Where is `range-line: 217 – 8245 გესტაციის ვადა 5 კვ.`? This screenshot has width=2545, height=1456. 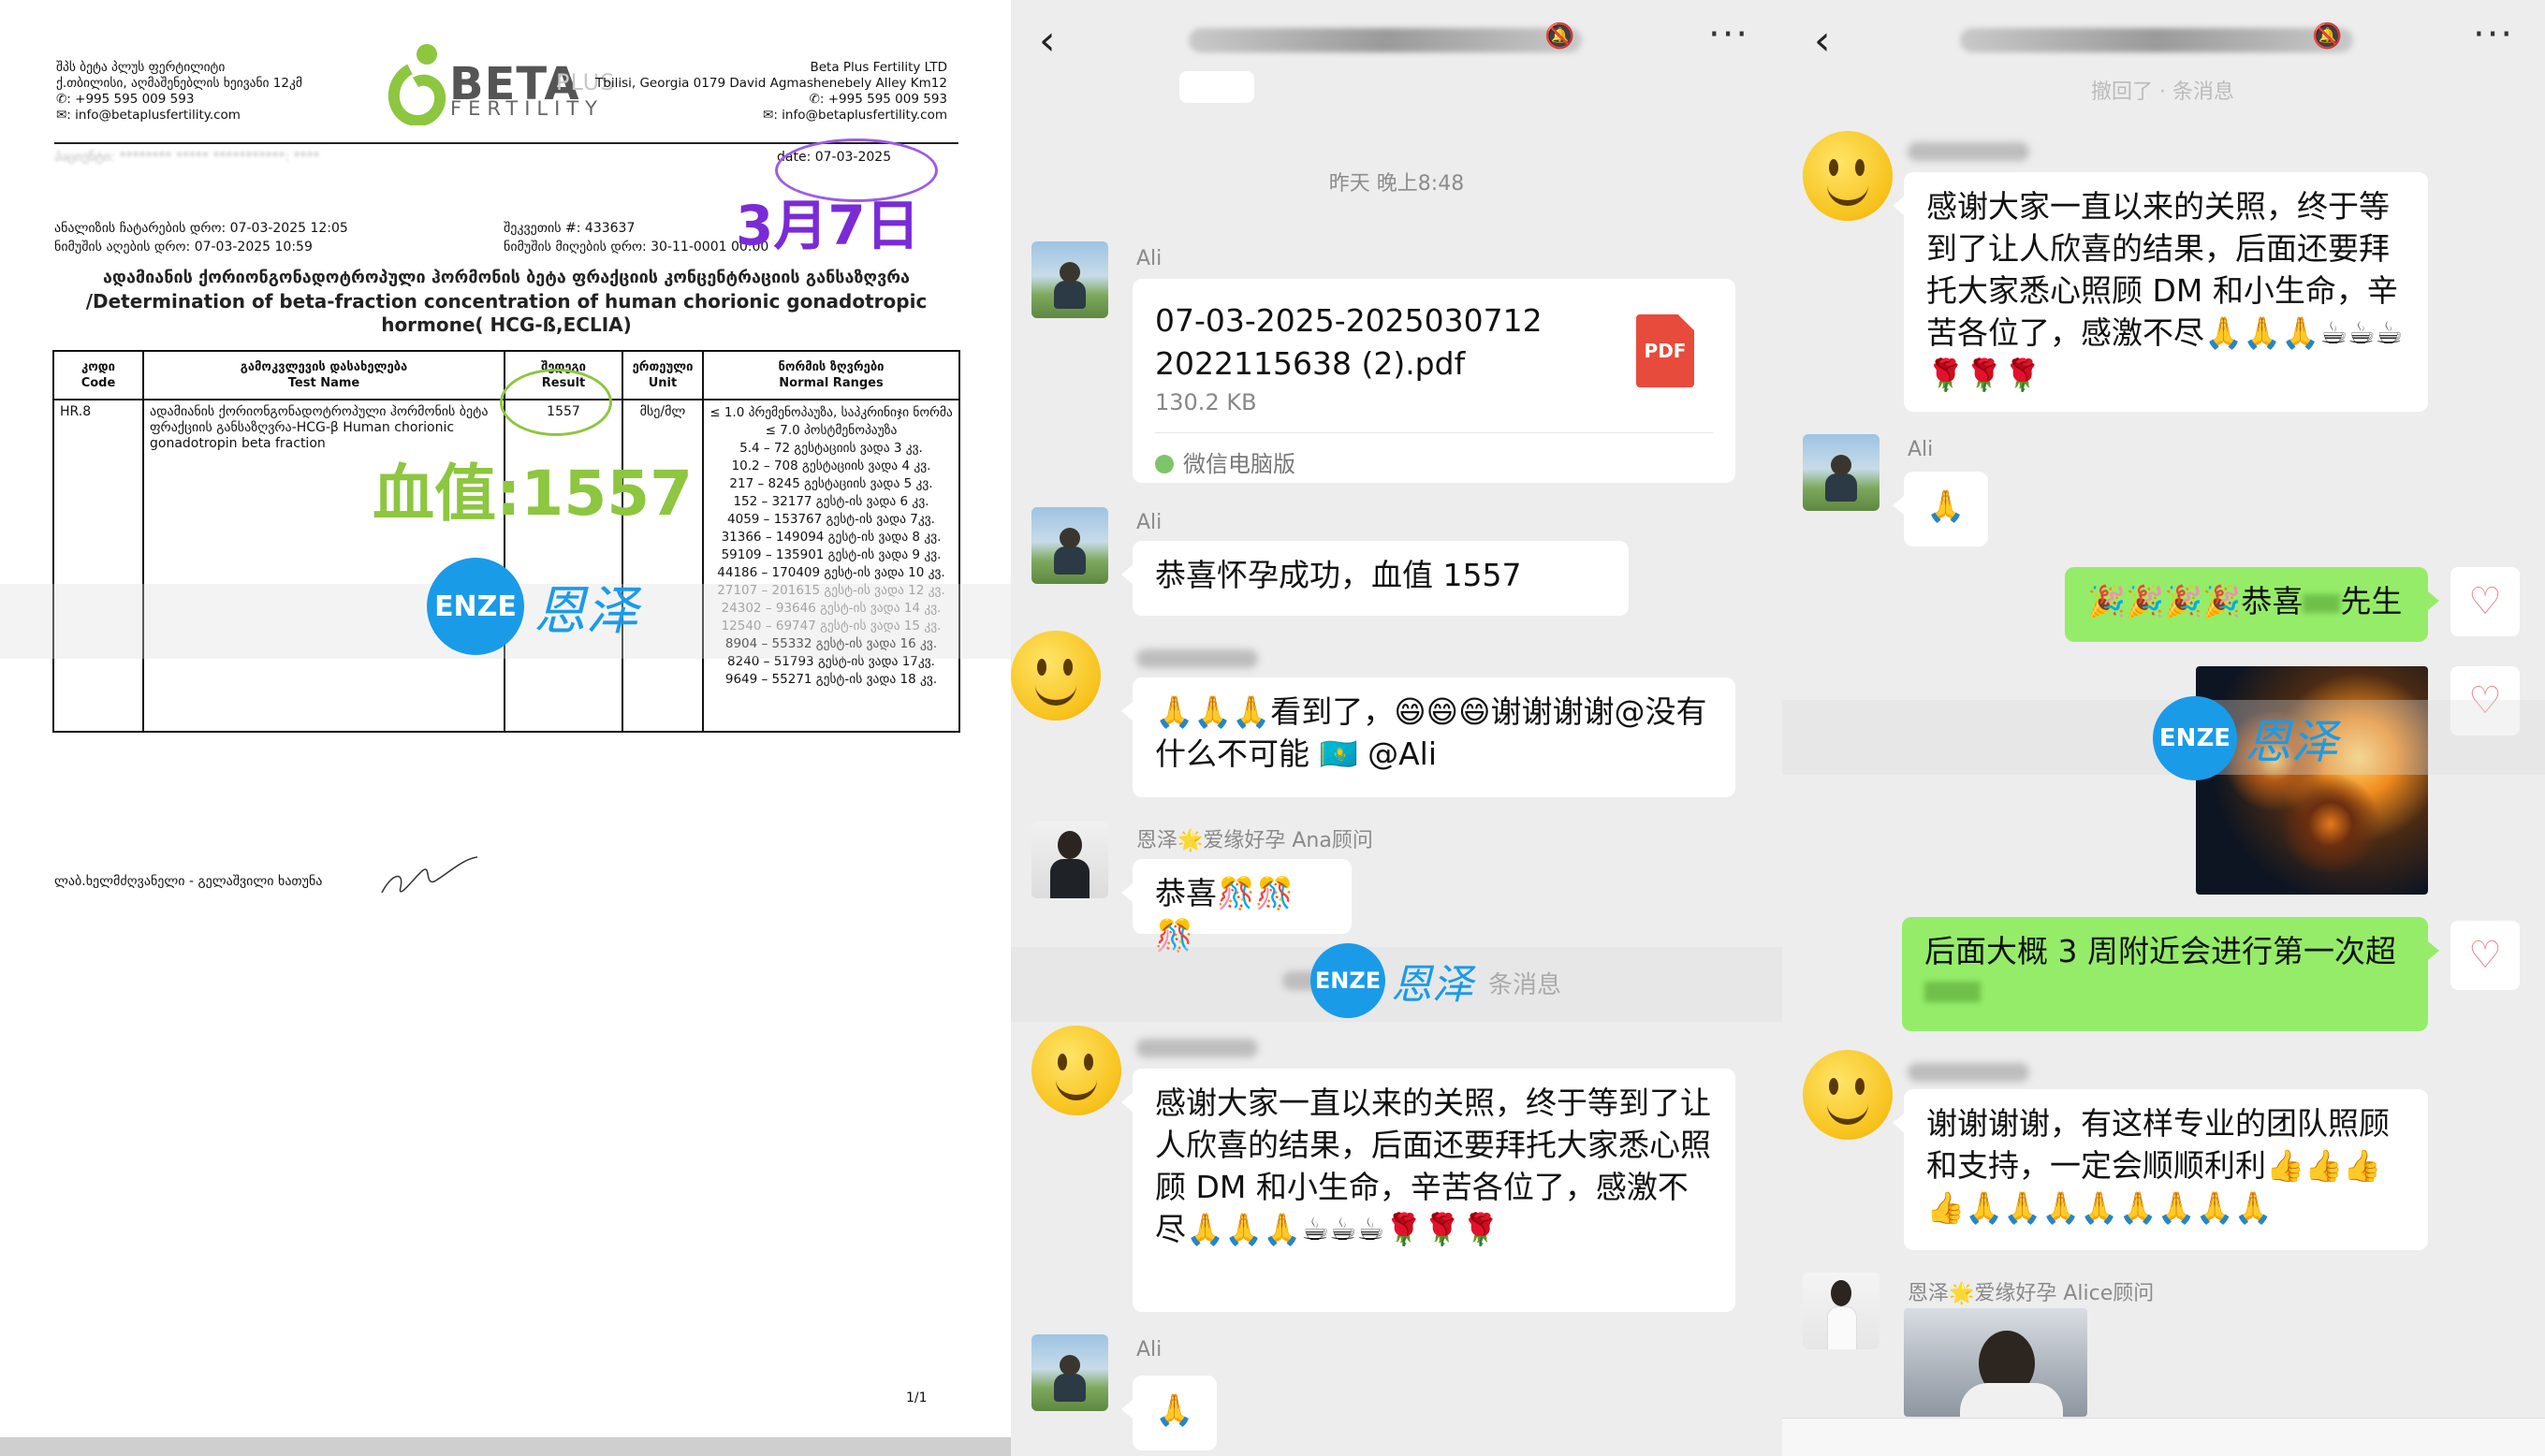 range-line: 217 – 8245 გესტაციის ვადა 5 კვ. is located at coordinates (831, 483).